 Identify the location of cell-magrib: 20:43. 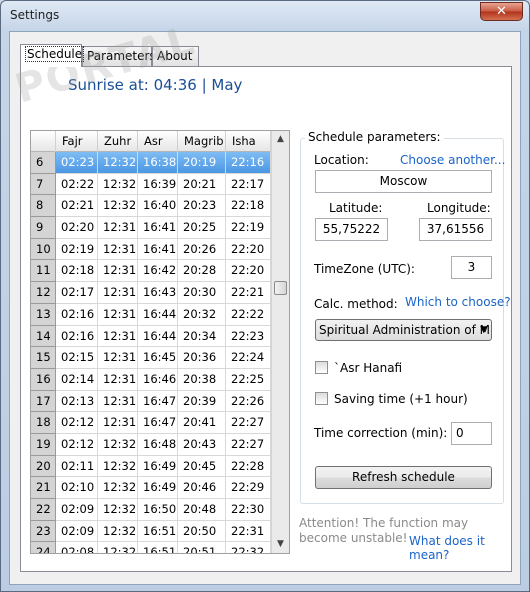
(202, 444).